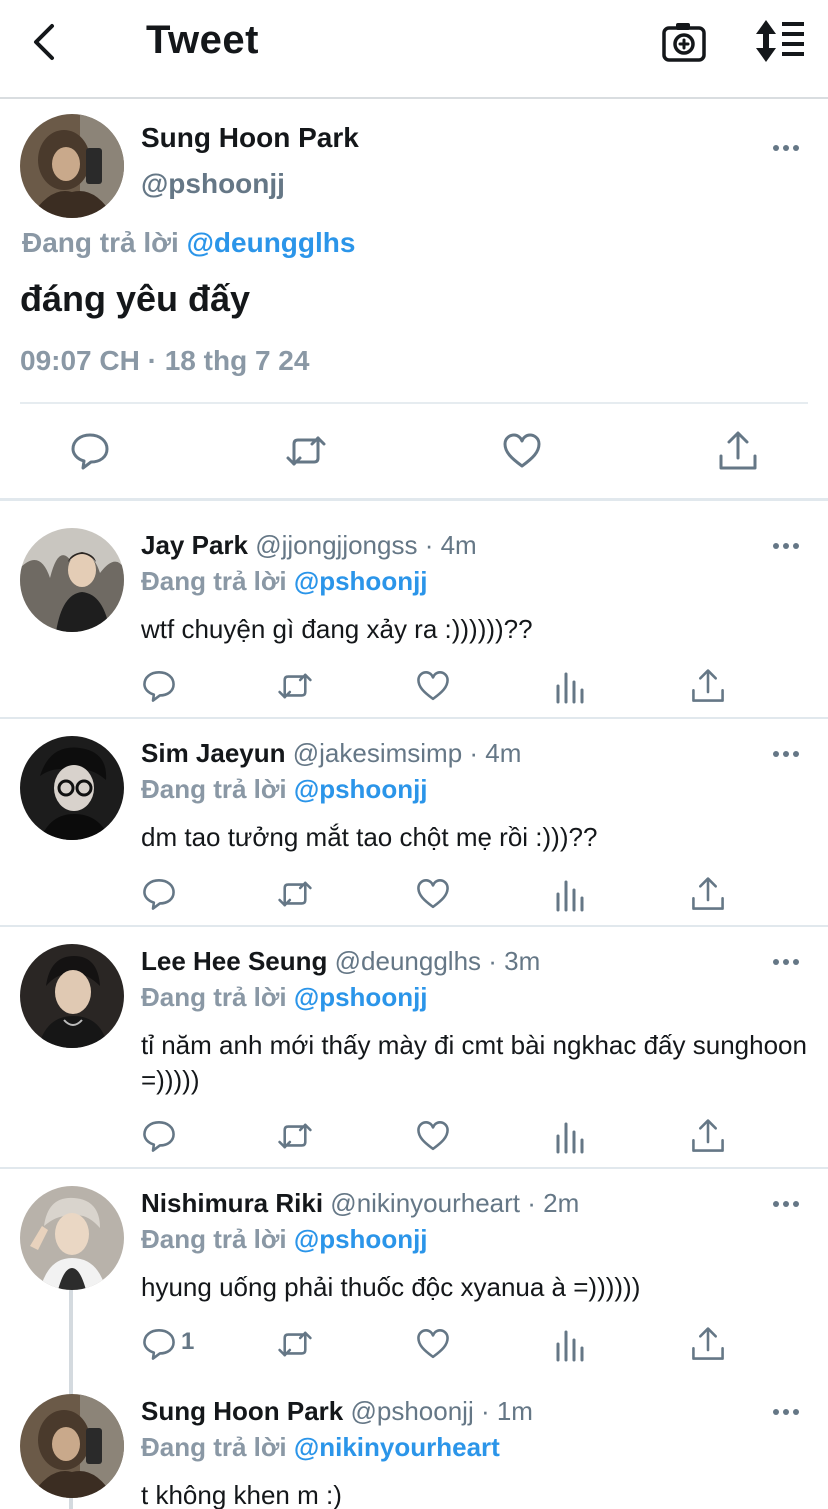 This screenshot has height=1509, width=828. I want to click on author-handle: @nikinyourheart, so click(425, 1203).